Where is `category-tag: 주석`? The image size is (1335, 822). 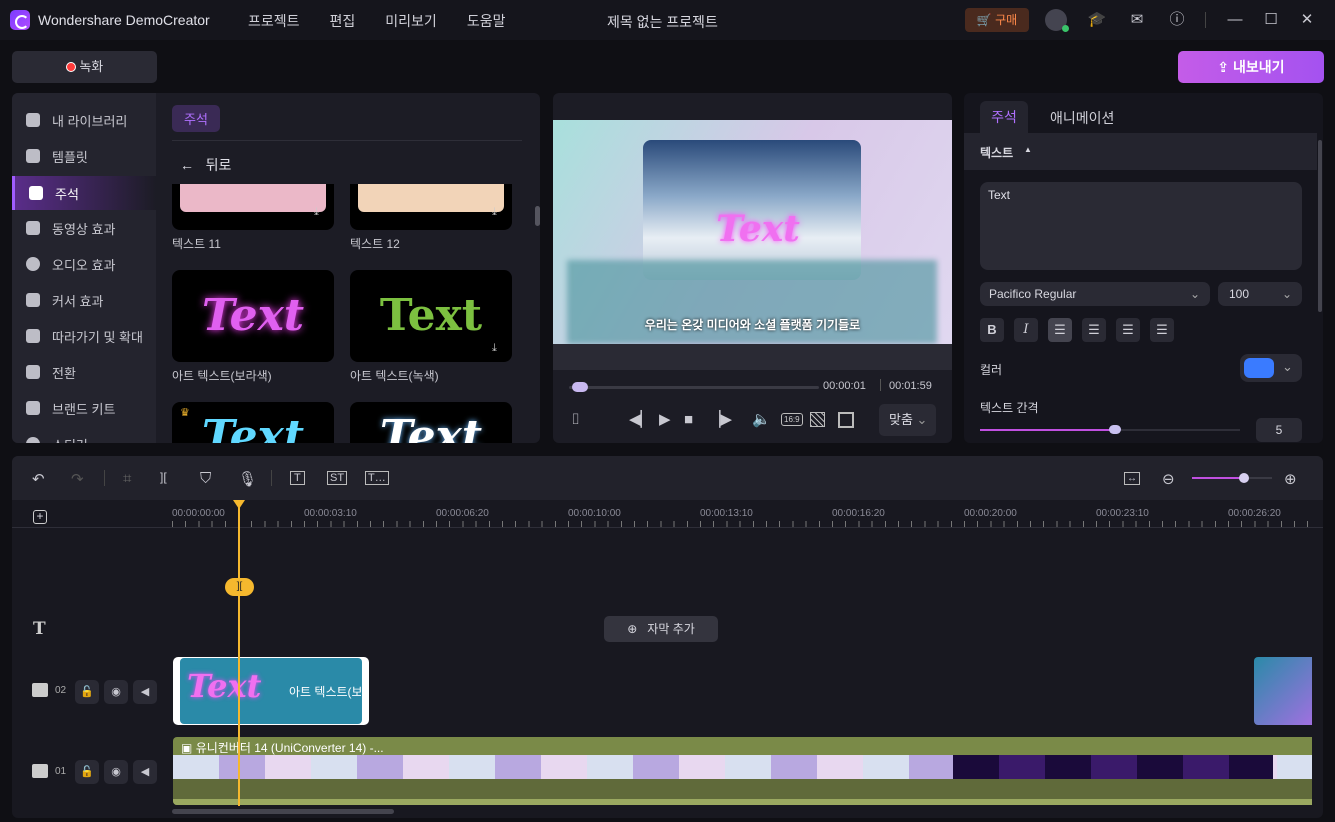 category-tag: 주석 is located at coordinates (196, 118).